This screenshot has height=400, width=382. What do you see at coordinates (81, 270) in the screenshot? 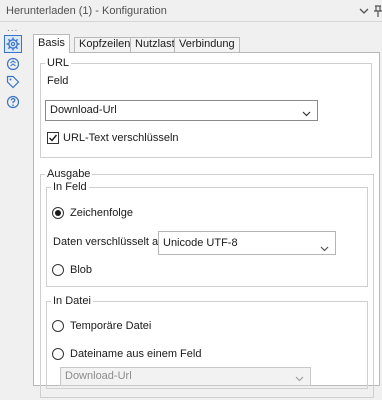
I see `blob-label: Blob` at bounding box center [81, 270].